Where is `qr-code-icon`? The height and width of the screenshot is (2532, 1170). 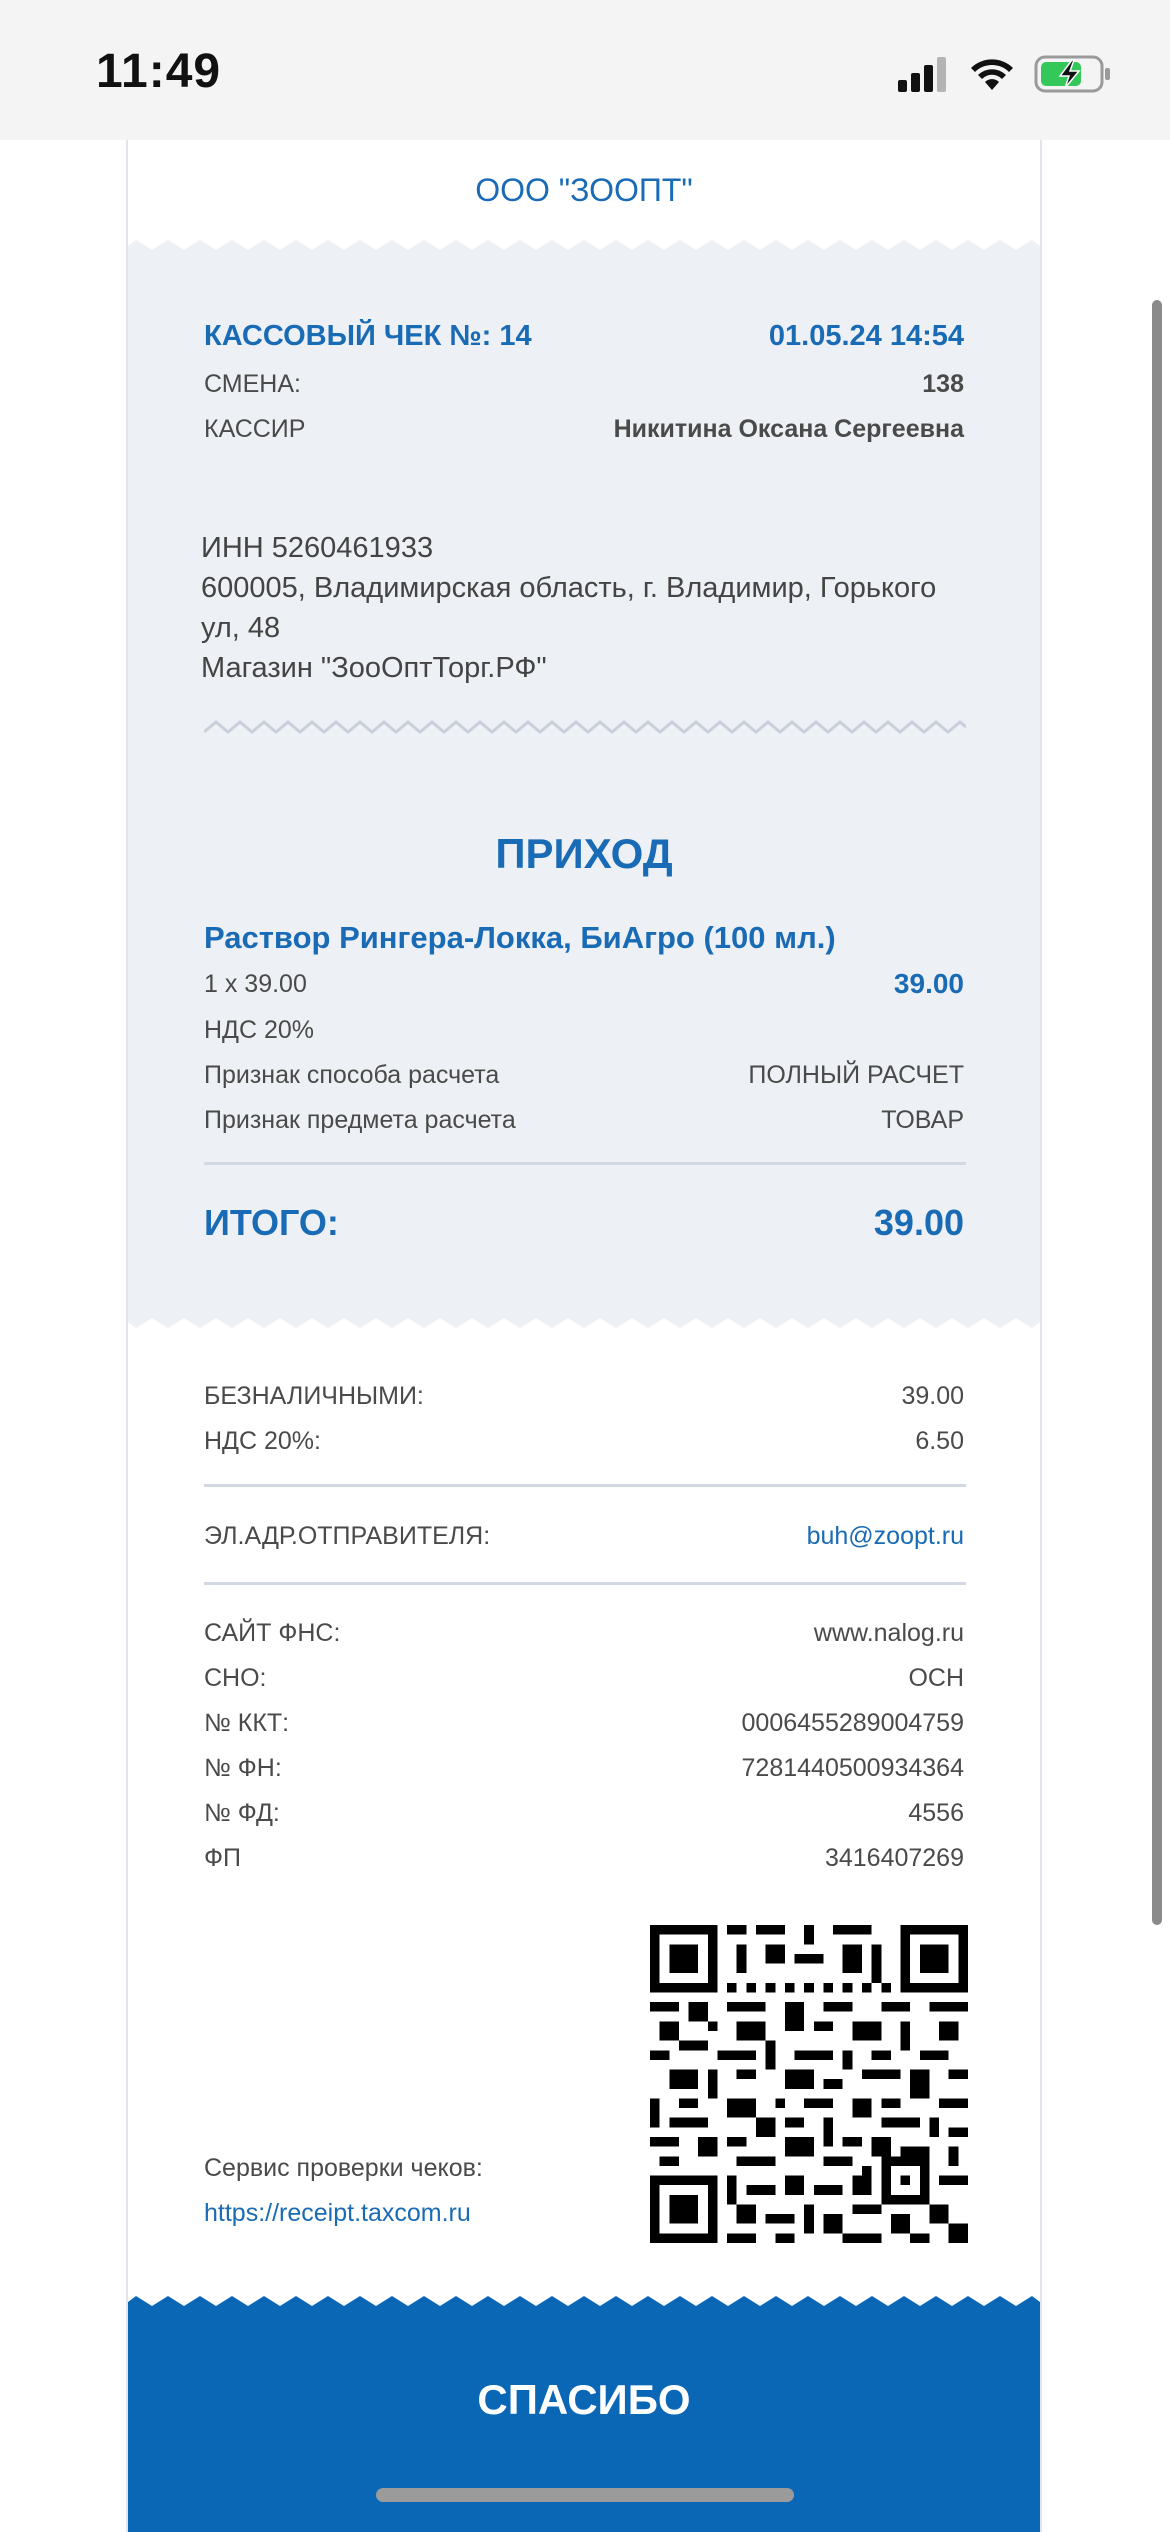 qr-code-icon is located at coordinates (809, 2084).